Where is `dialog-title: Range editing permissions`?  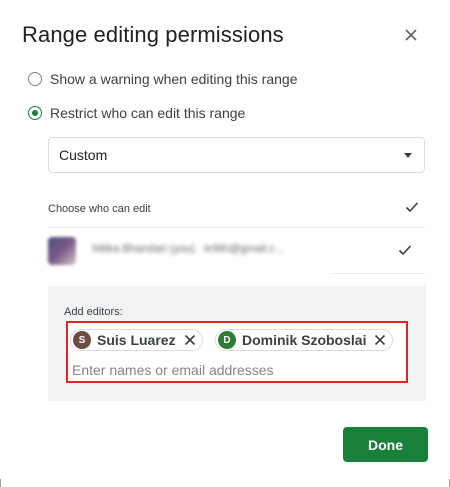 dialog-title: Range editing permissions is located at coordinates (153, 34).